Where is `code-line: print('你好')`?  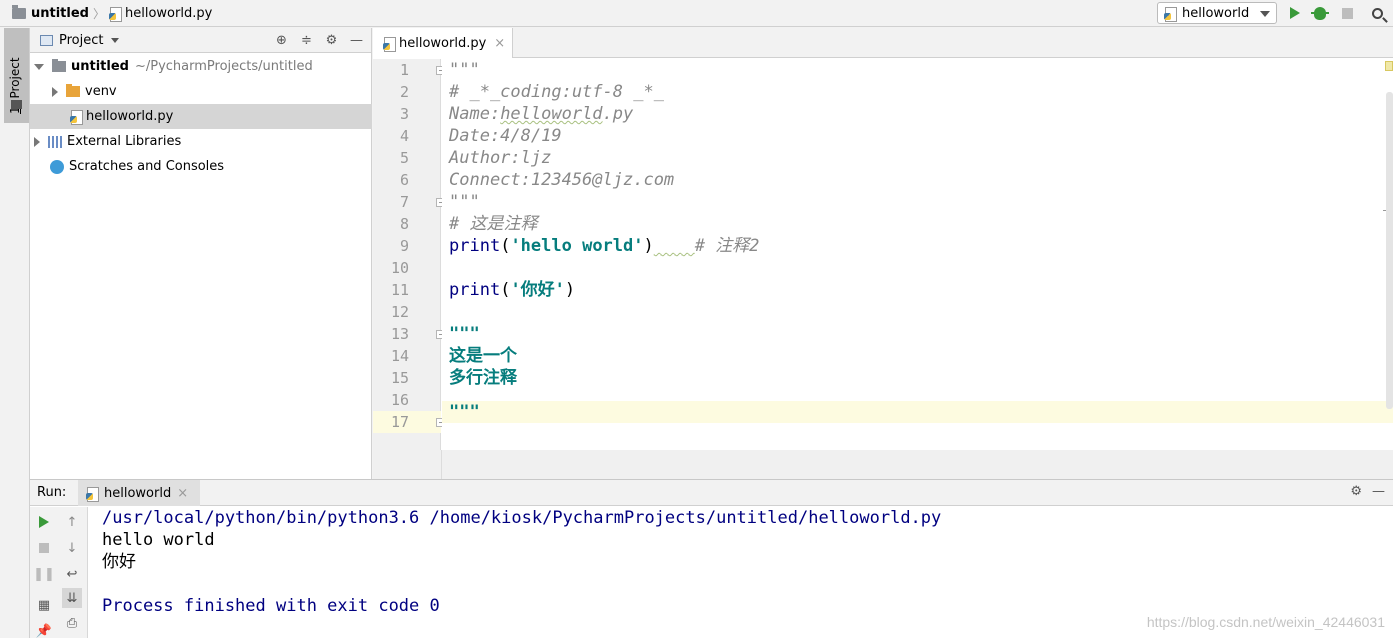
code-line: print('你好') is located at coordinates (512, 290).